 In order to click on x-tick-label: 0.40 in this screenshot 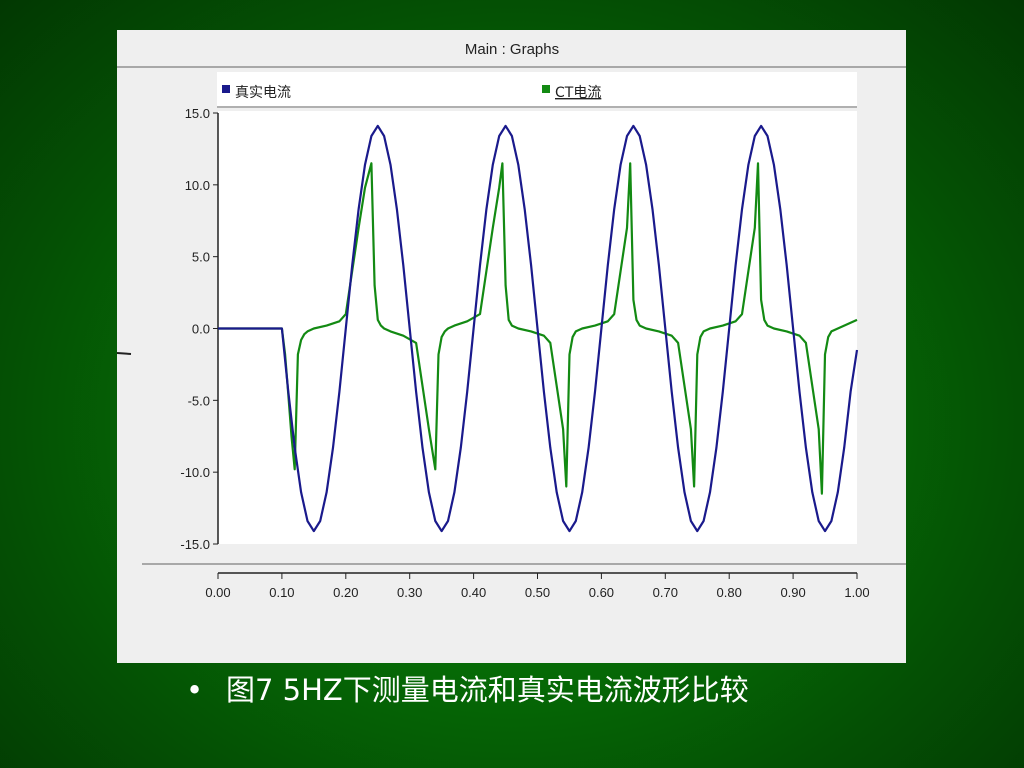, I will do `click(473, 592)`.